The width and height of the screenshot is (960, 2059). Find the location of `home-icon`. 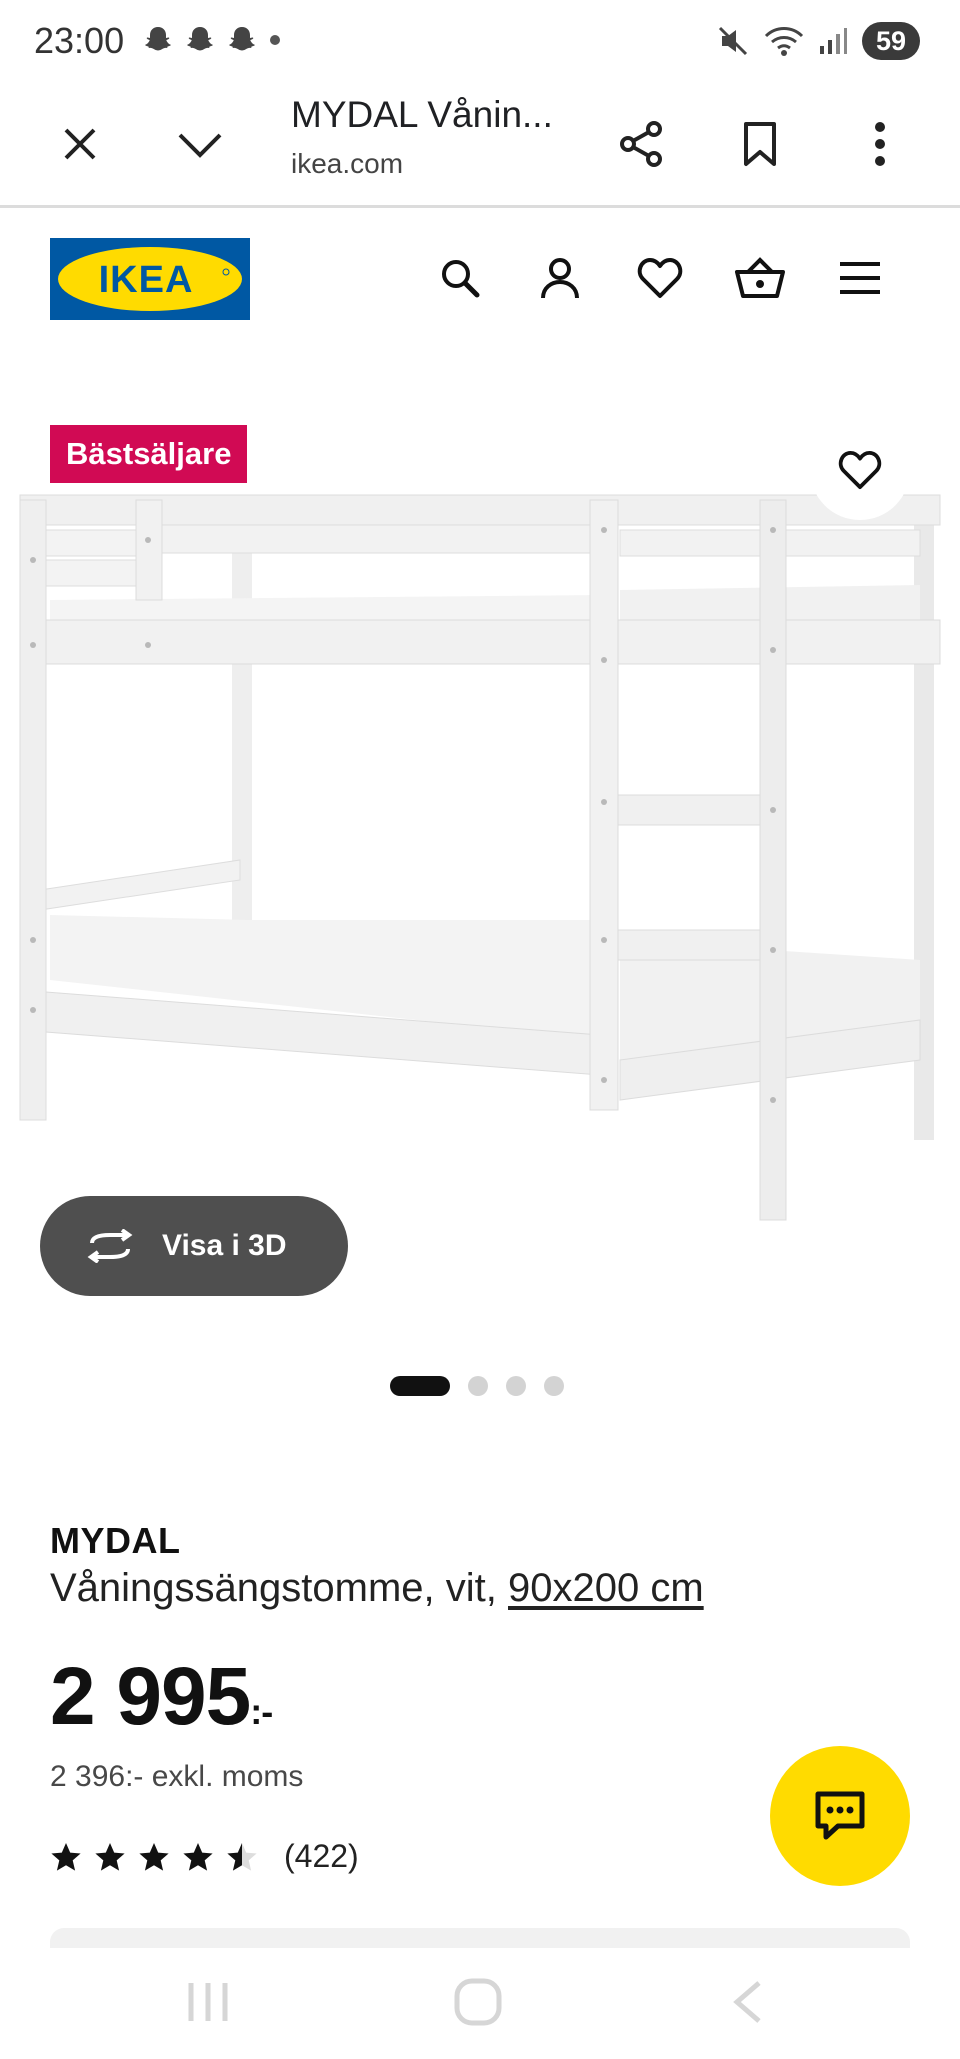

home-icon is located at coordinates (478, 2002).